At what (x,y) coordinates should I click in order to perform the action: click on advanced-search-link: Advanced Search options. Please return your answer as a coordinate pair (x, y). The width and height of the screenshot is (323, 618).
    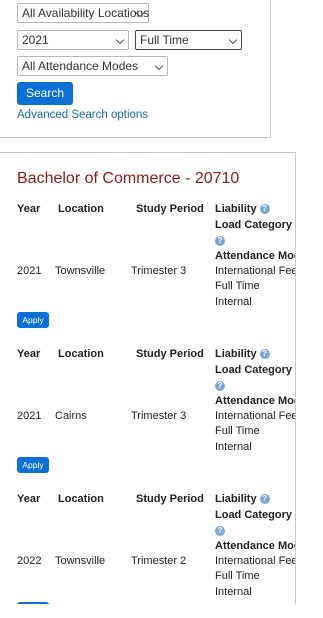
    Looking at the image, I should click on (82, 115).